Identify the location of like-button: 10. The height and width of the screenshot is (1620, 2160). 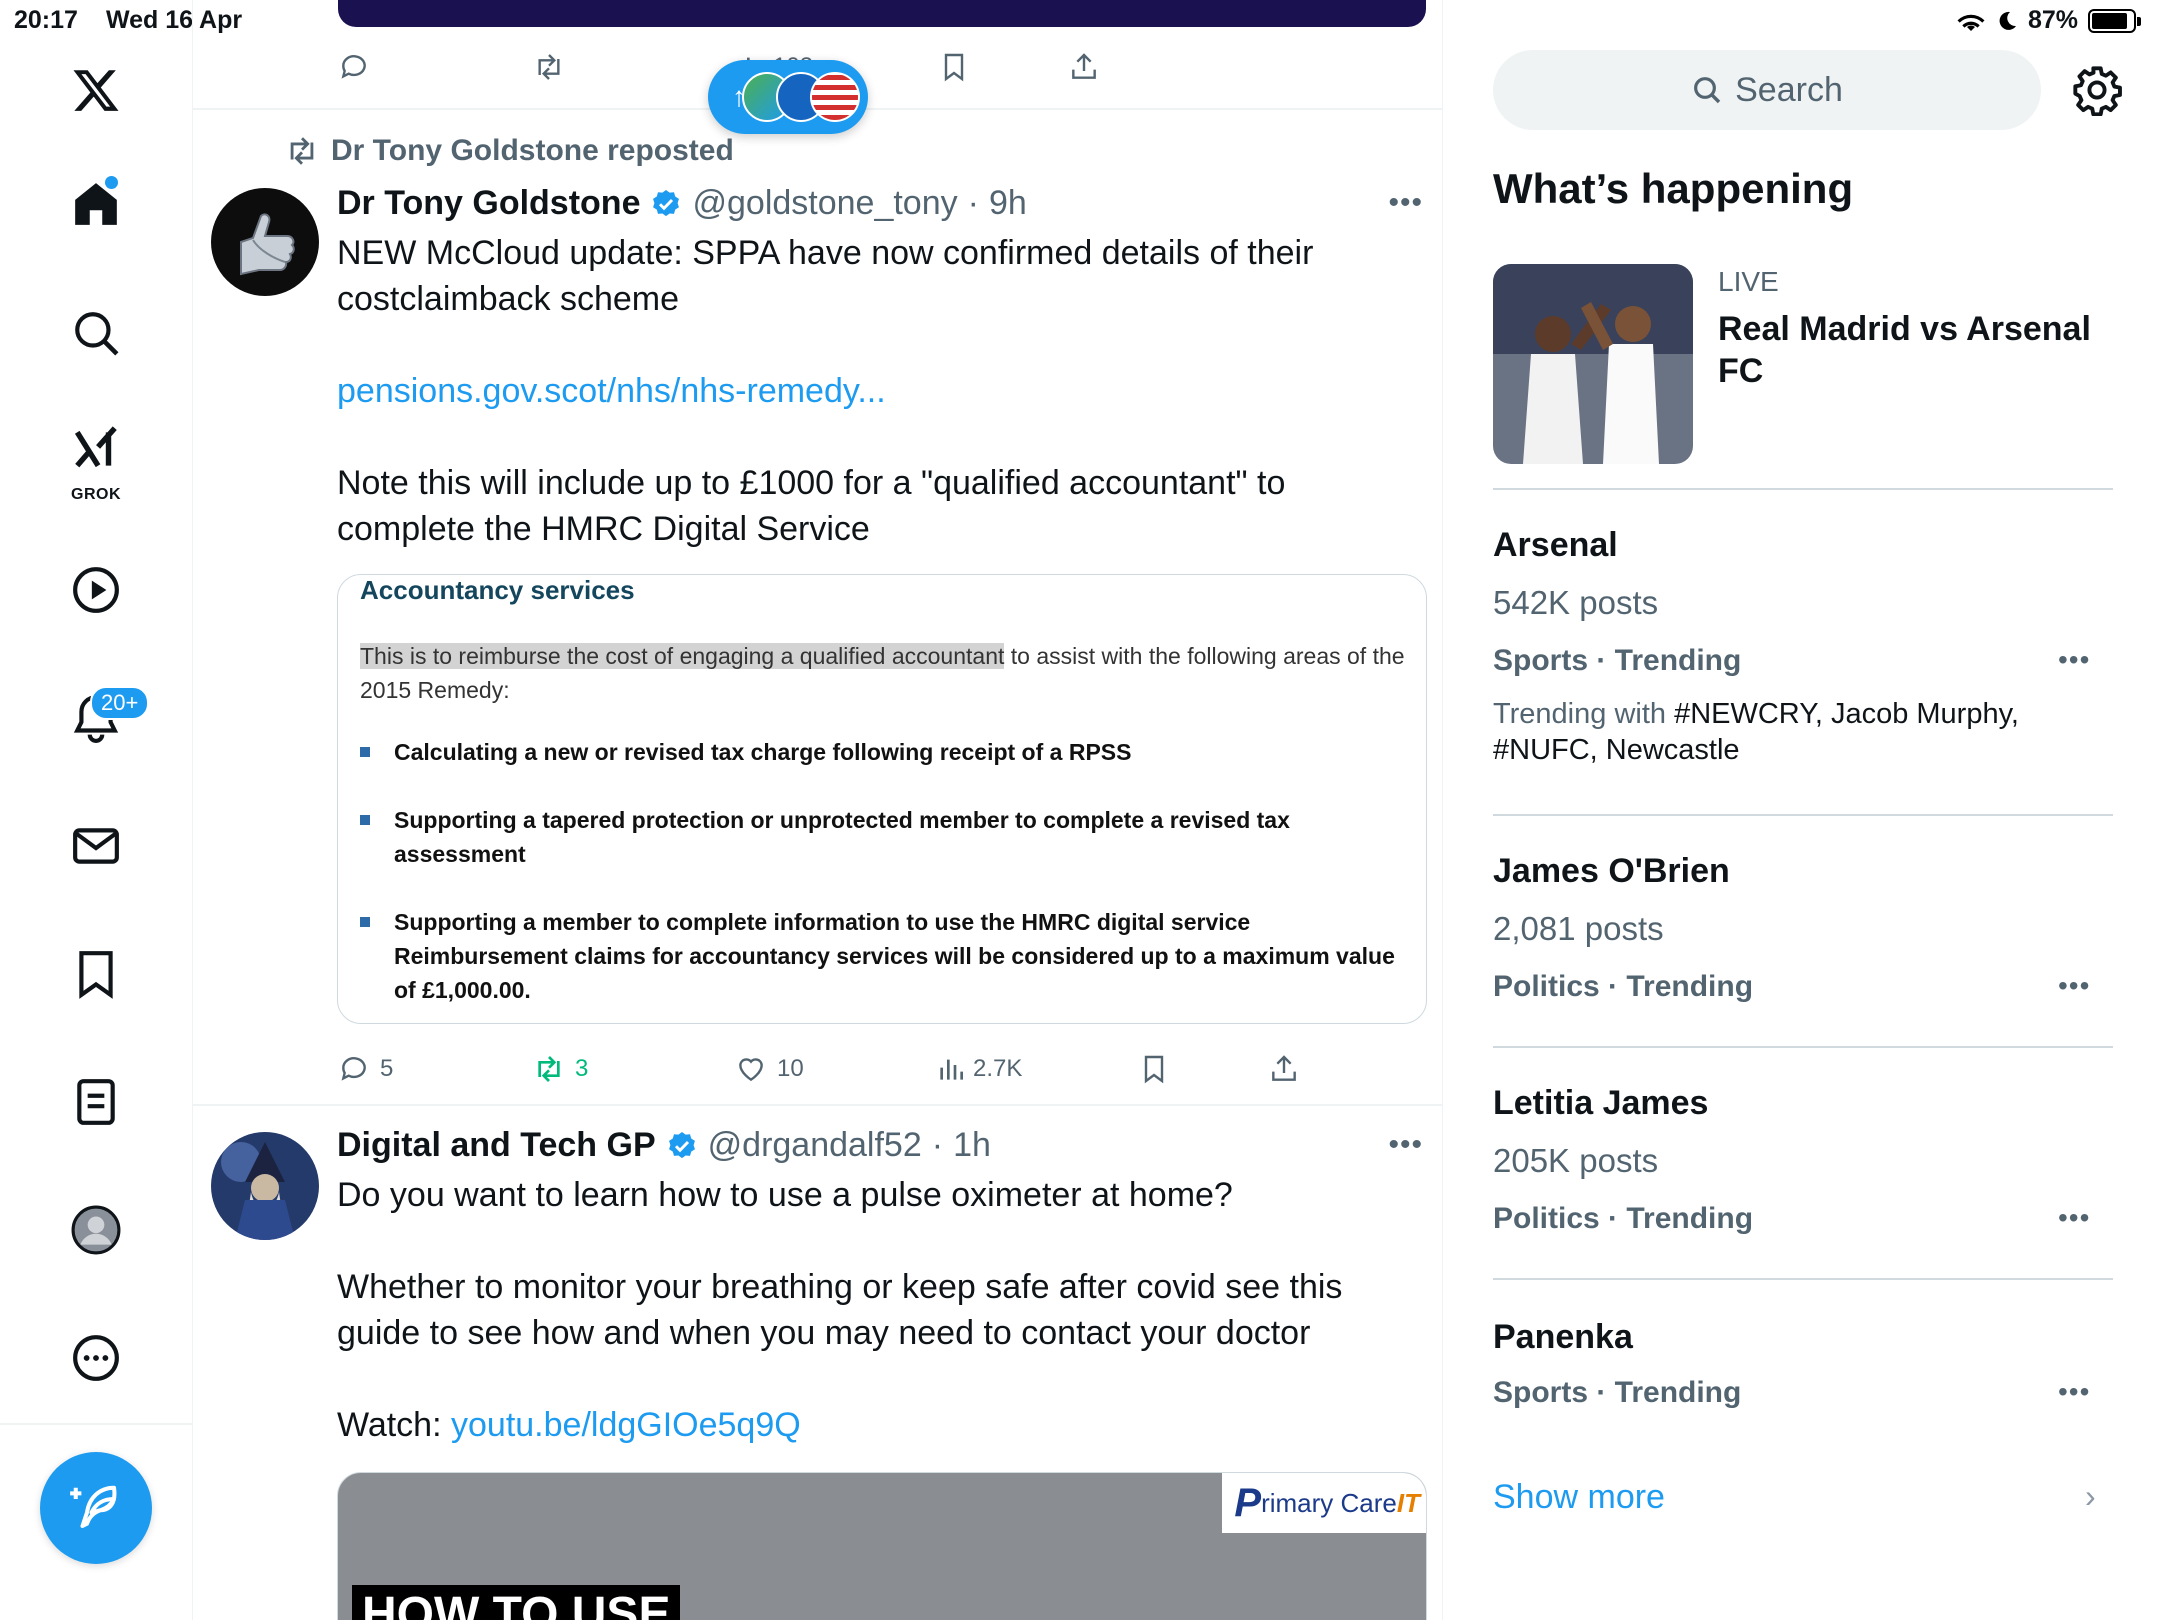
(769, 1069).